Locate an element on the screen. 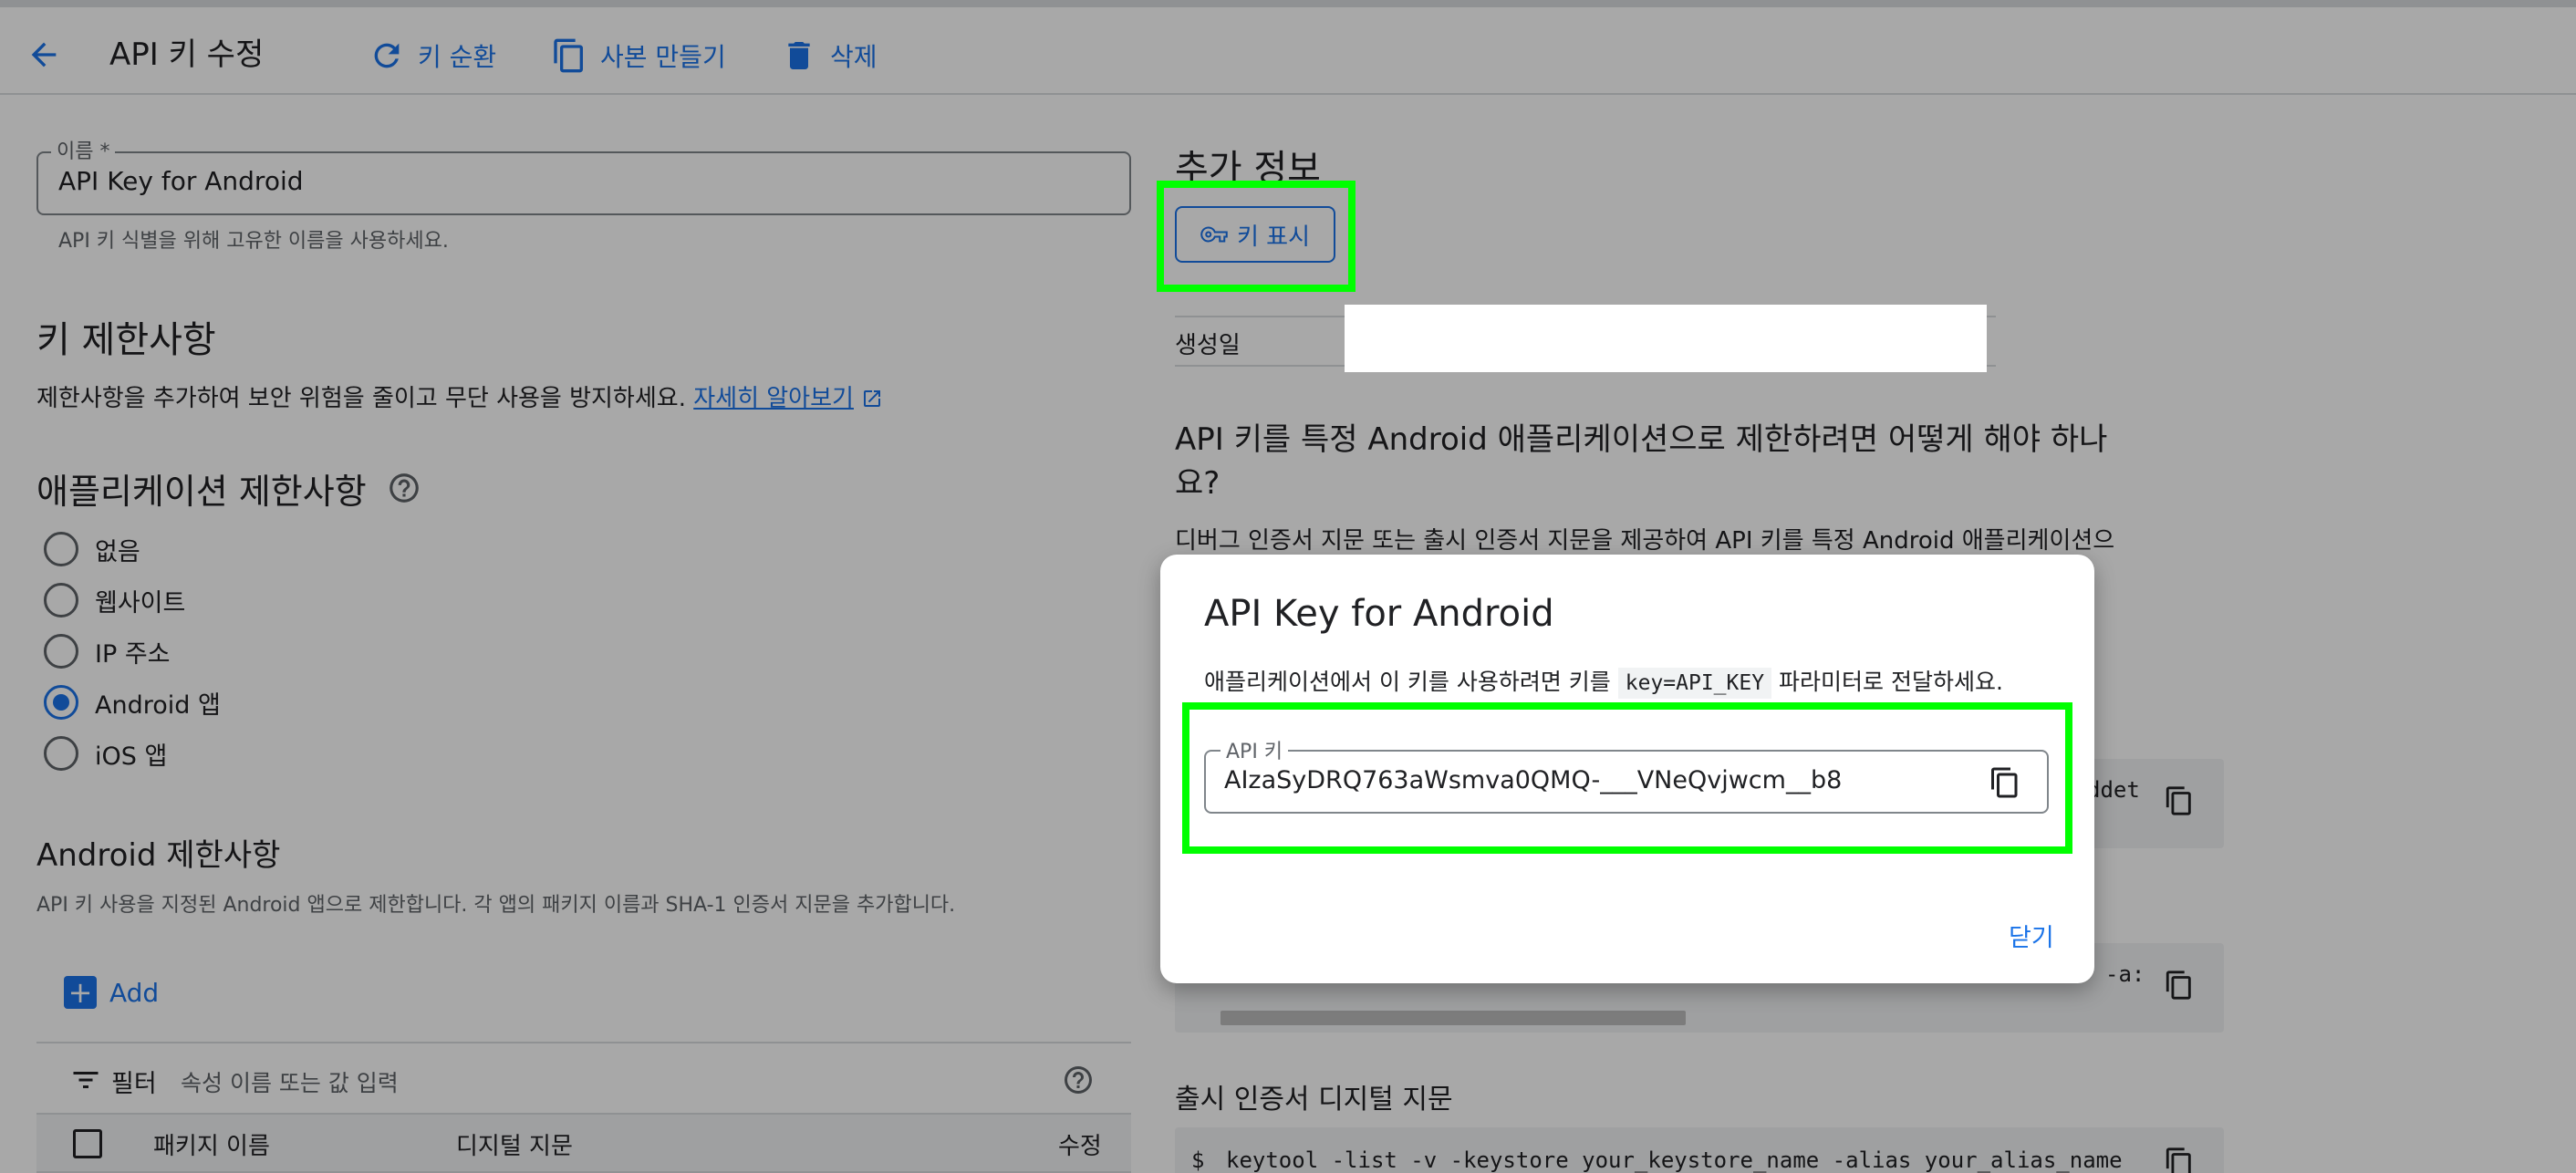 The width and height of the screenshot is (2576, 1173). api-key-label: API 키 is located at coordinates (1254, 749).